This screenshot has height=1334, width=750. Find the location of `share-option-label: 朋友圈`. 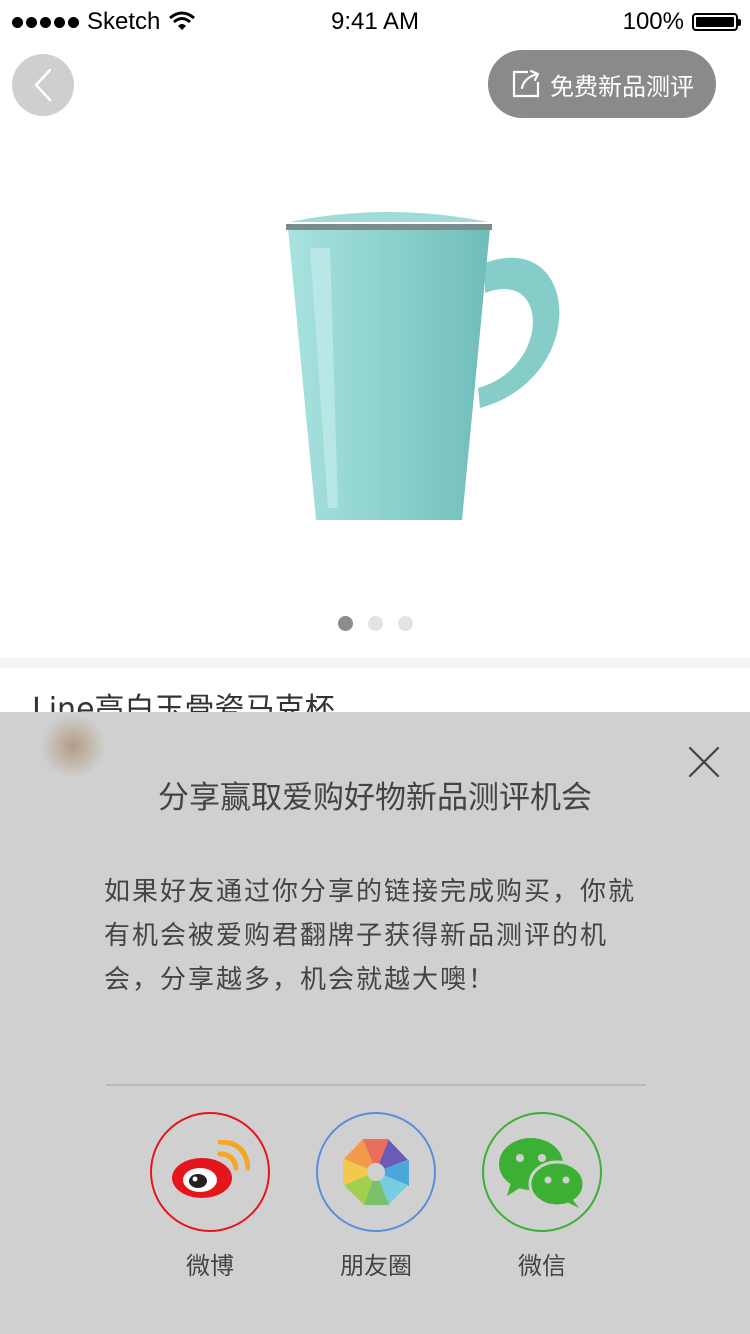

share-option-label: 朋友圈 is located at coordinates (376, 1266).